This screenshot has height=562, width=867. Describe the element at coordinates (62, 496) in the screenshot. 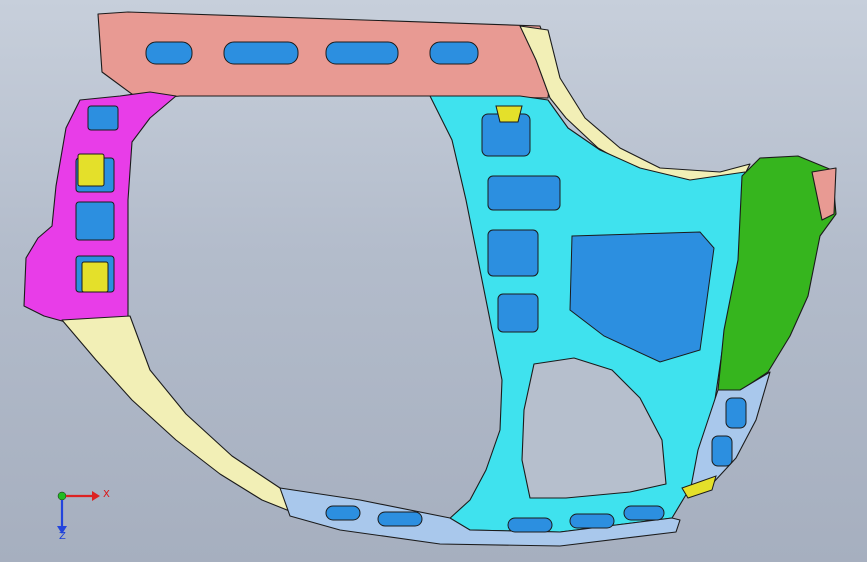

I see `axis-origin-icon` at that location.